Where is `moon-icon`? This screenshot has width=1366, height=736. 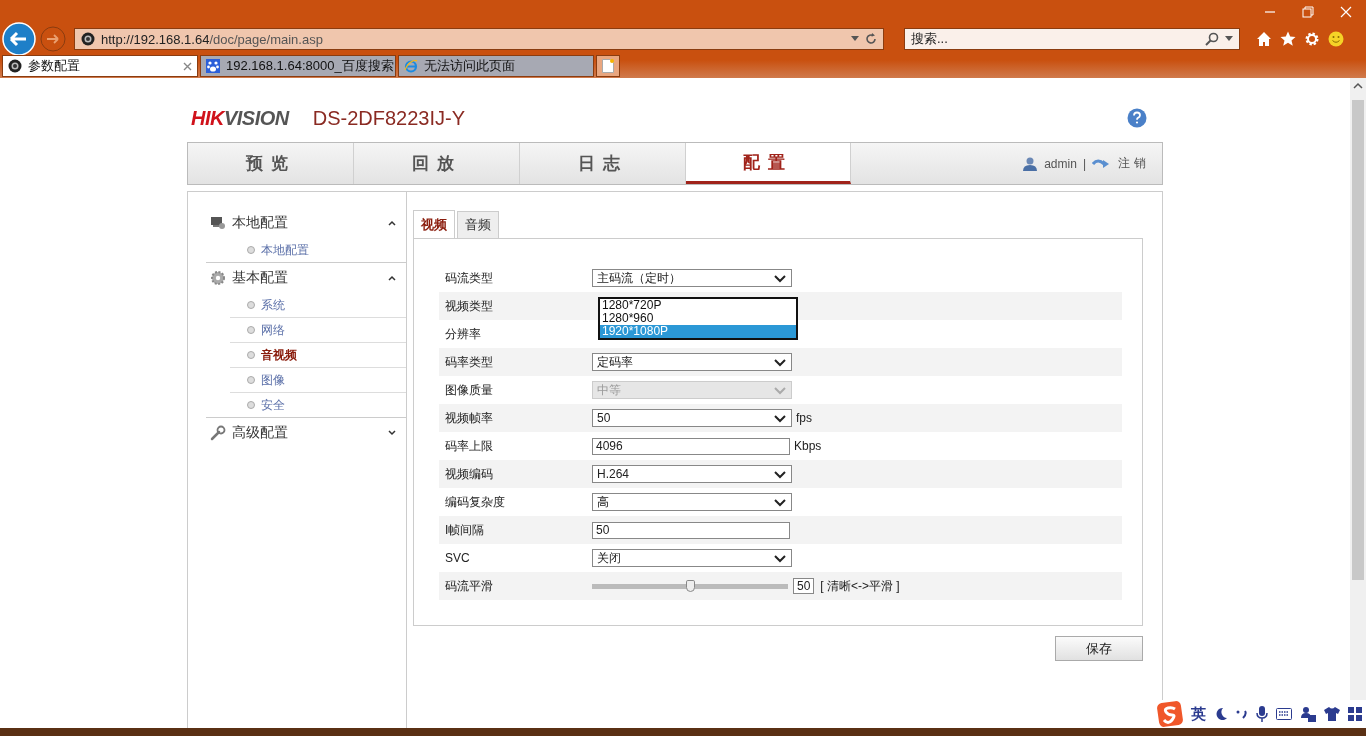 moon-icon is located at coordinates (1221, 714).